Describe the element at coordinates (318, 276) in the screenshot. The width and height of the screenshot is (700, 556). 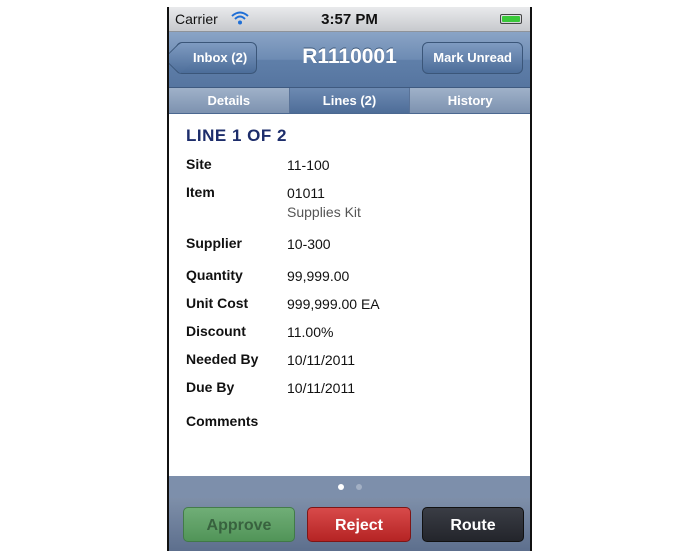
I see `field-value: 99,999.00` at that location.